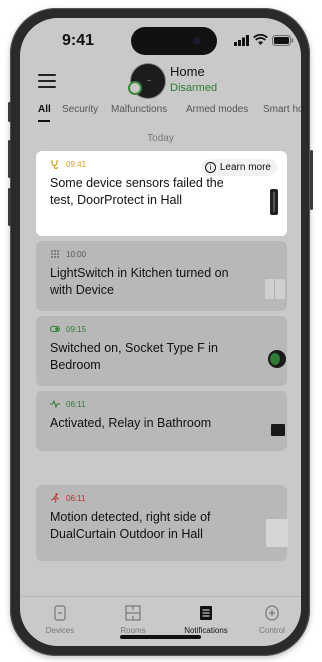 The width and height of the screenshot is (322, 662). I want to click on volume-down-button, so click(9, 207).